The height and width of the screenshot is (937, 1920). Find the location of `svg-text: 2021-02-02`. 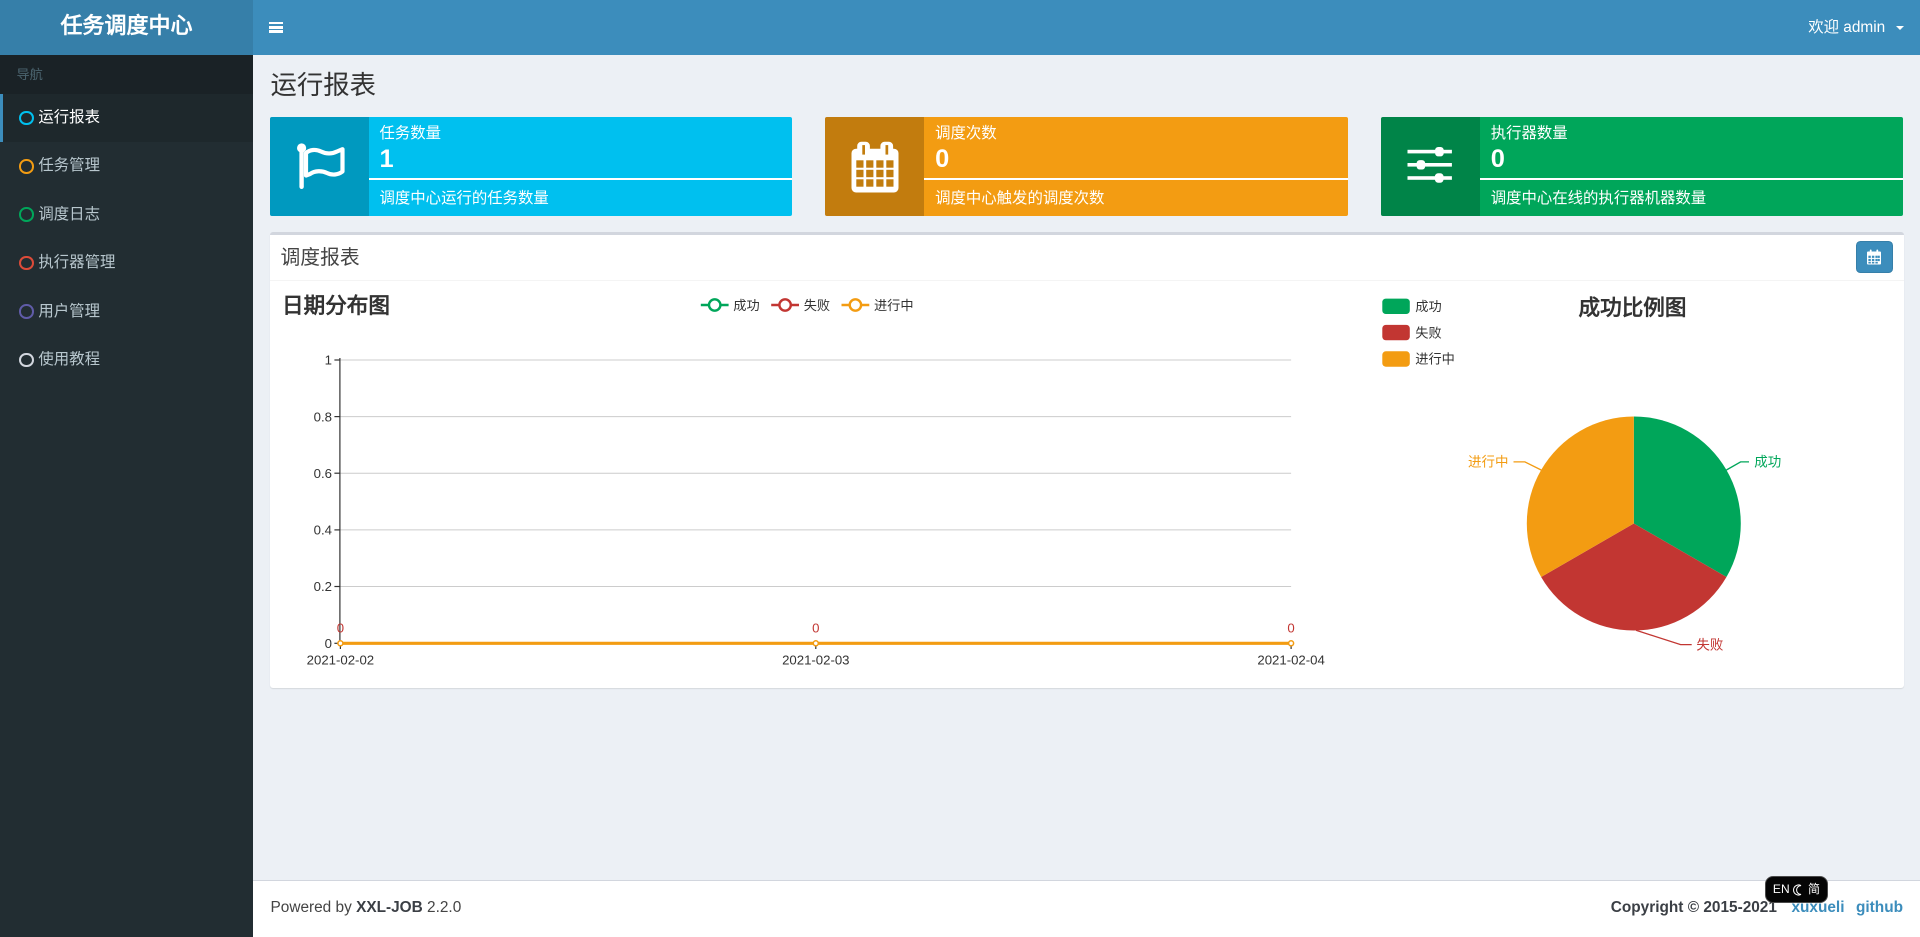

svg-text: 2021-02-02 is located at coordinates (339, 659).